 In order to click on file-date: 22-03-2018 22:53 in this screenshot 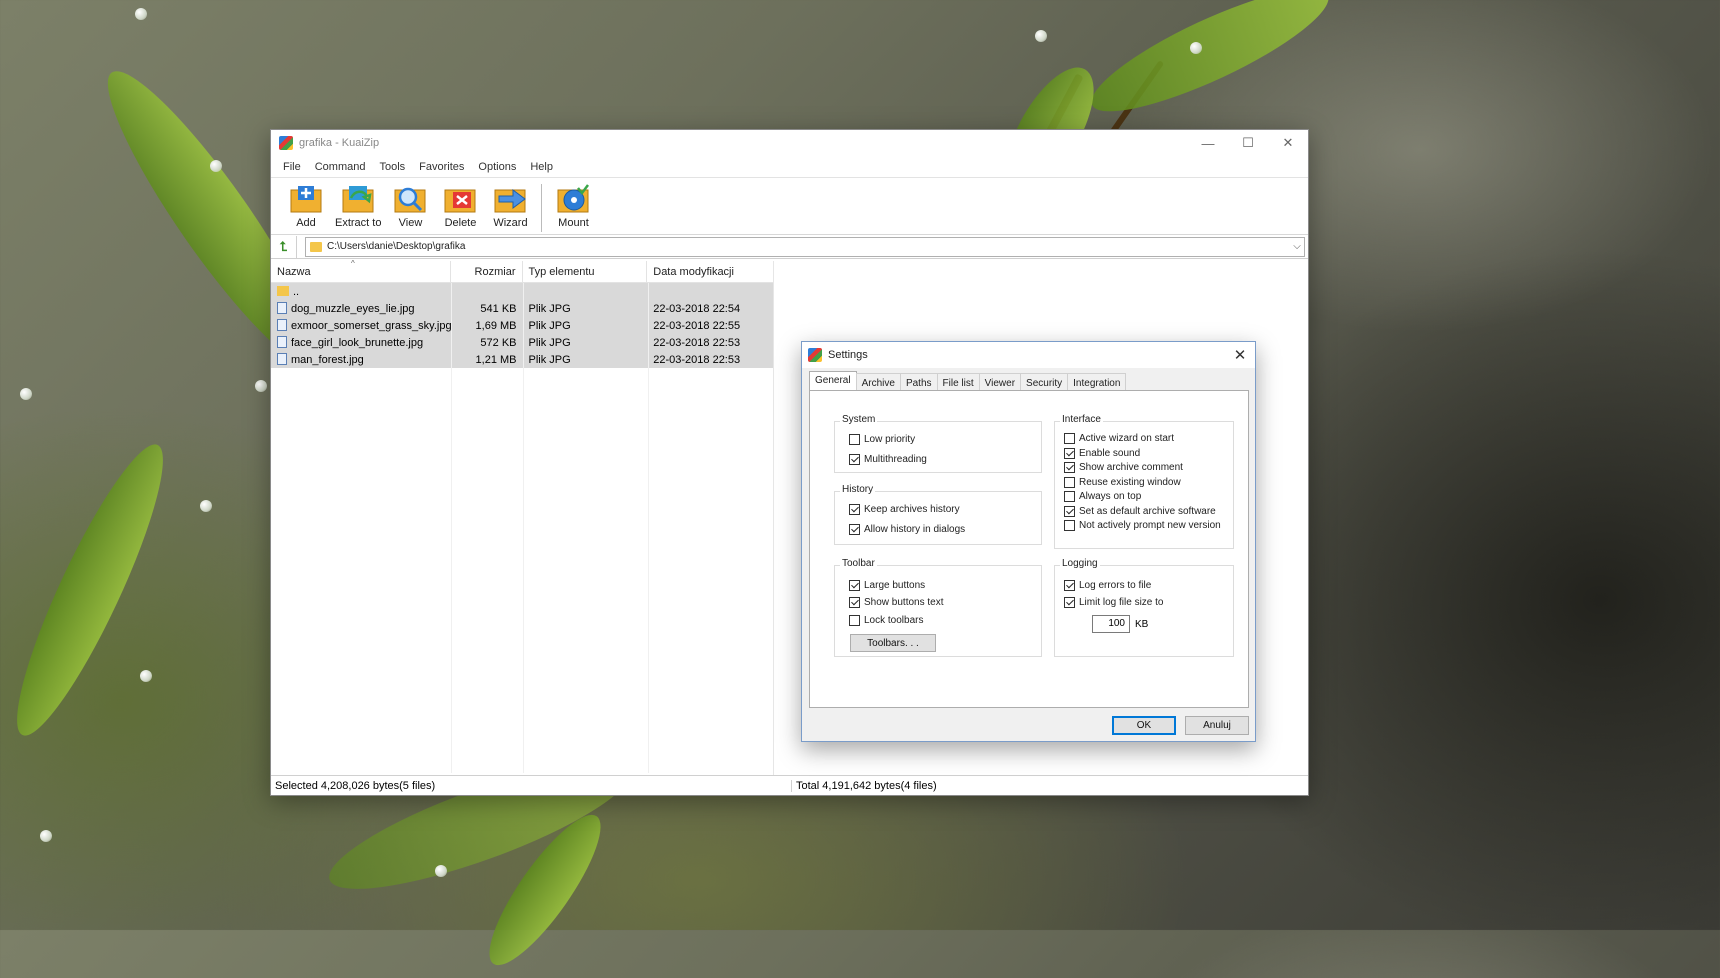, I will do `click(697, 342)`.